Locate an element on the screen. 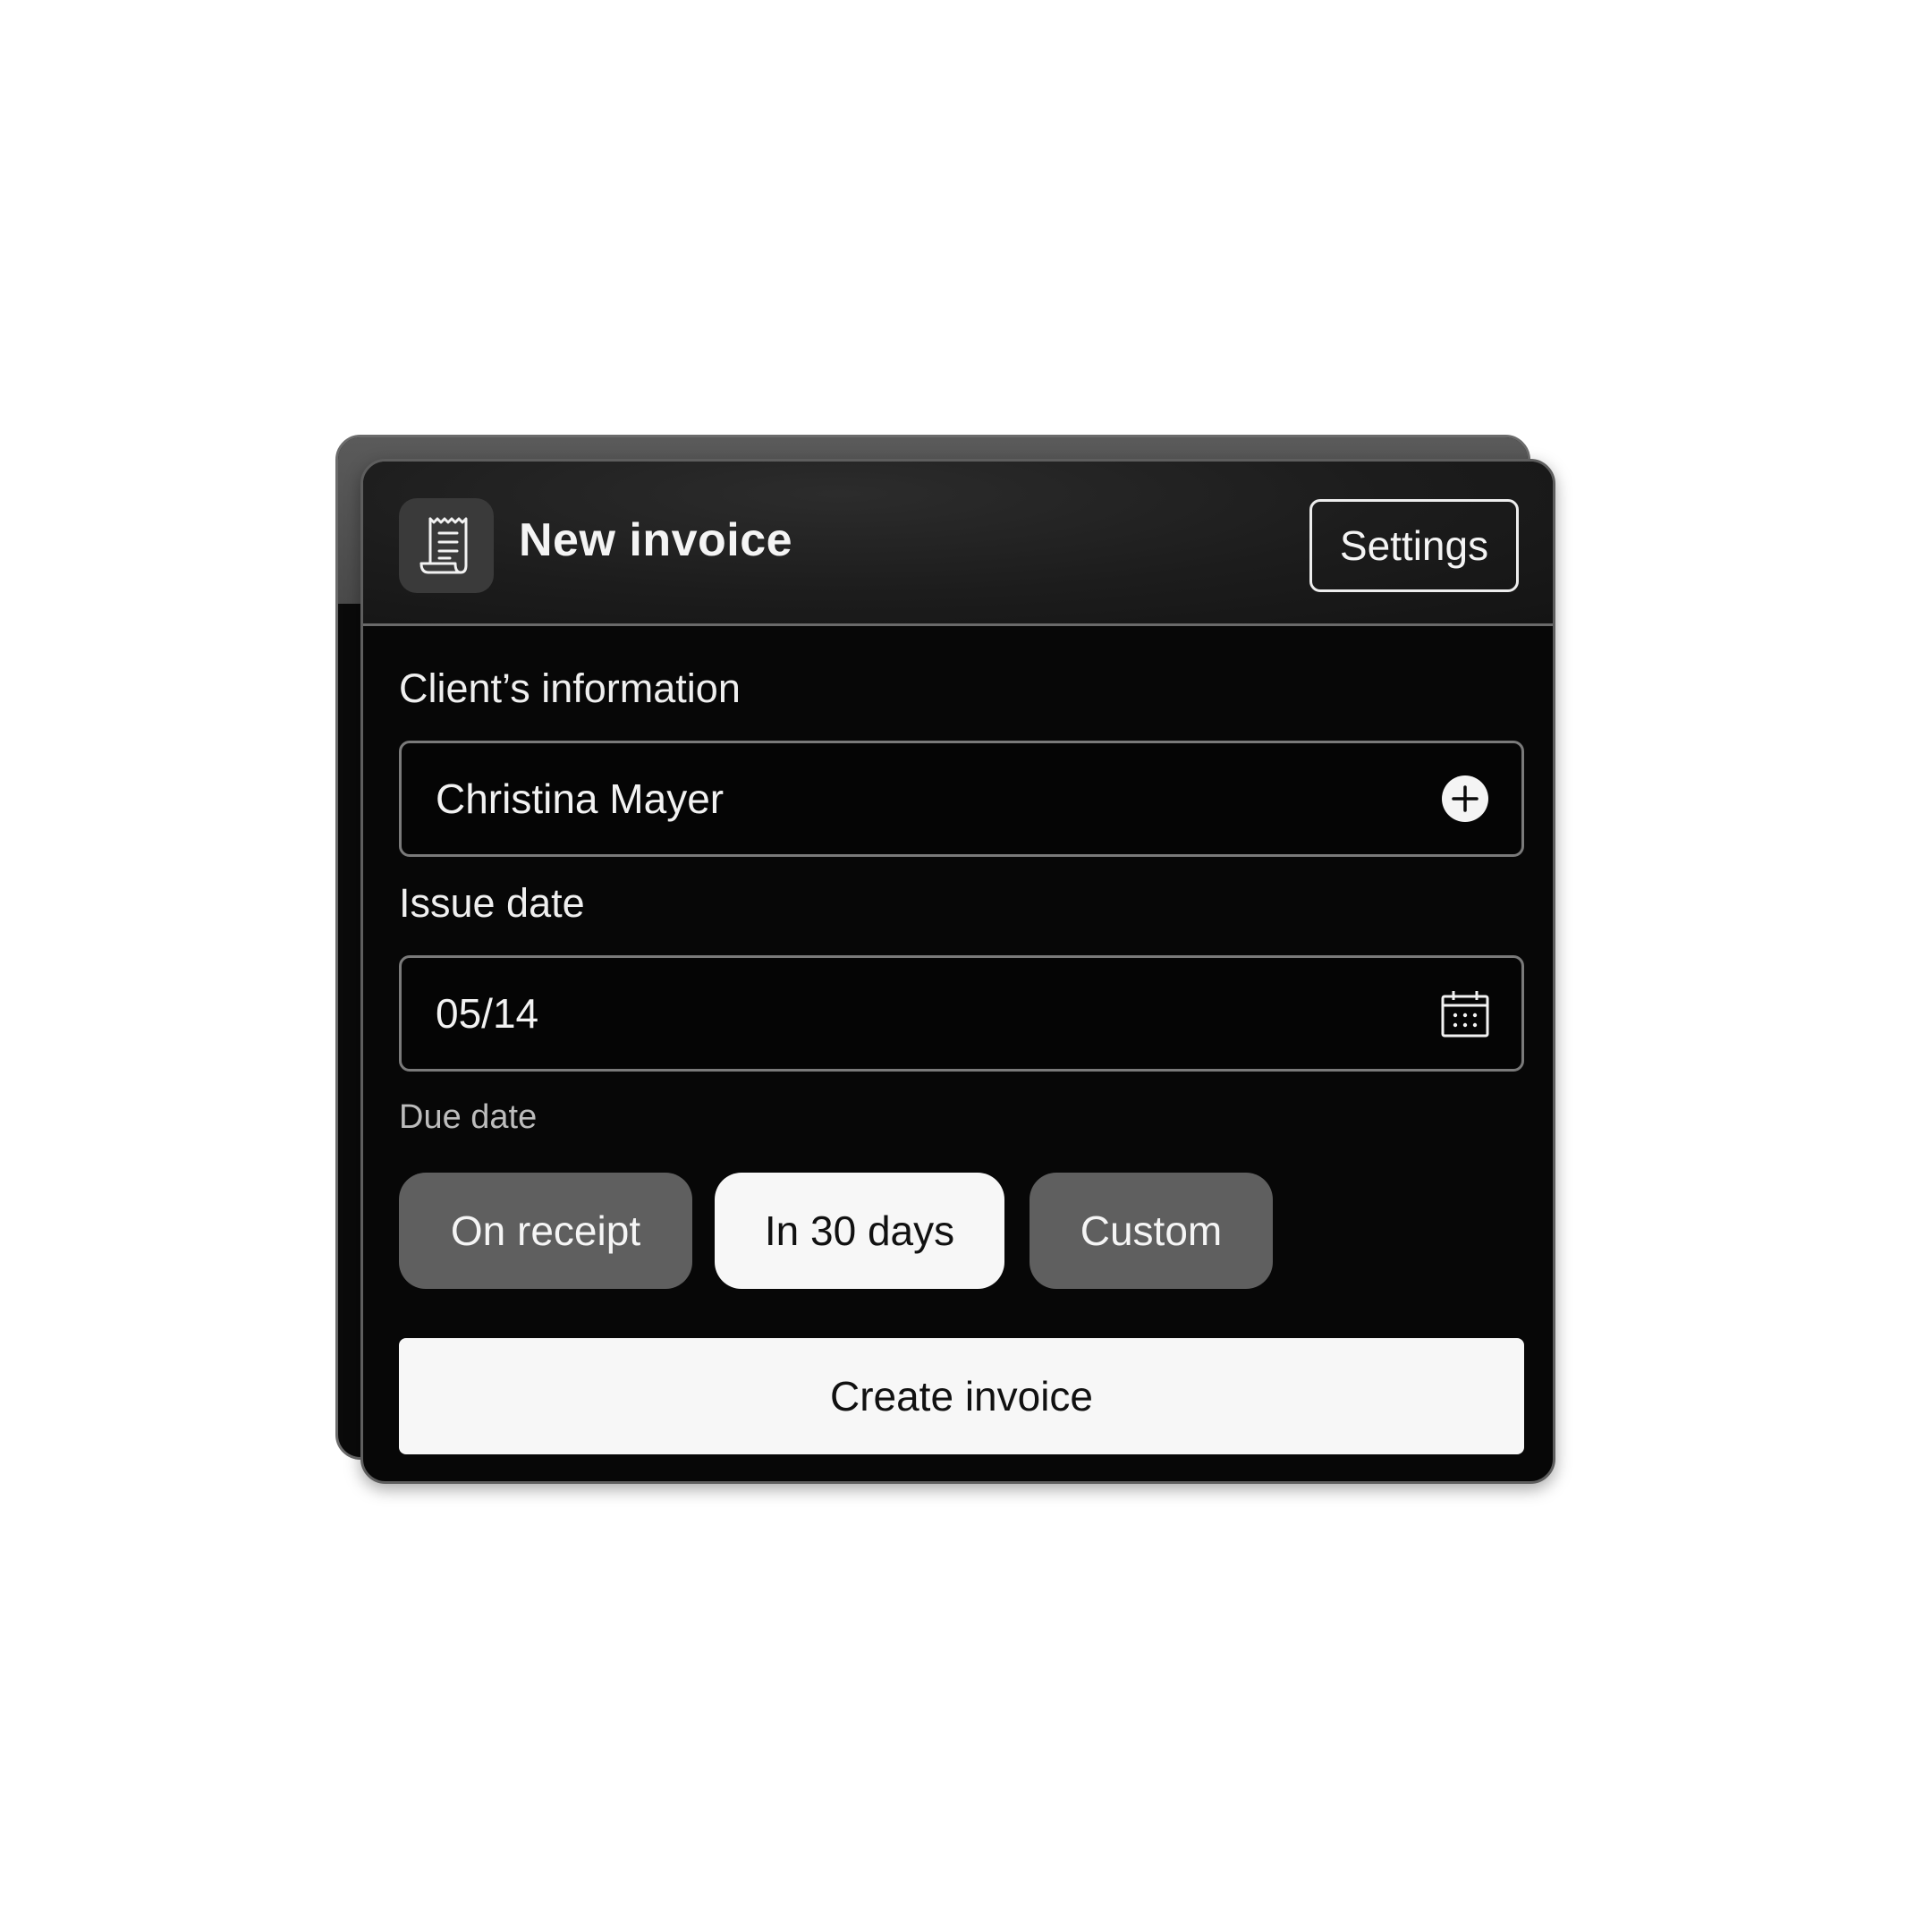  issue-date-value: 05/14 is located at coordinates (487, 1013).